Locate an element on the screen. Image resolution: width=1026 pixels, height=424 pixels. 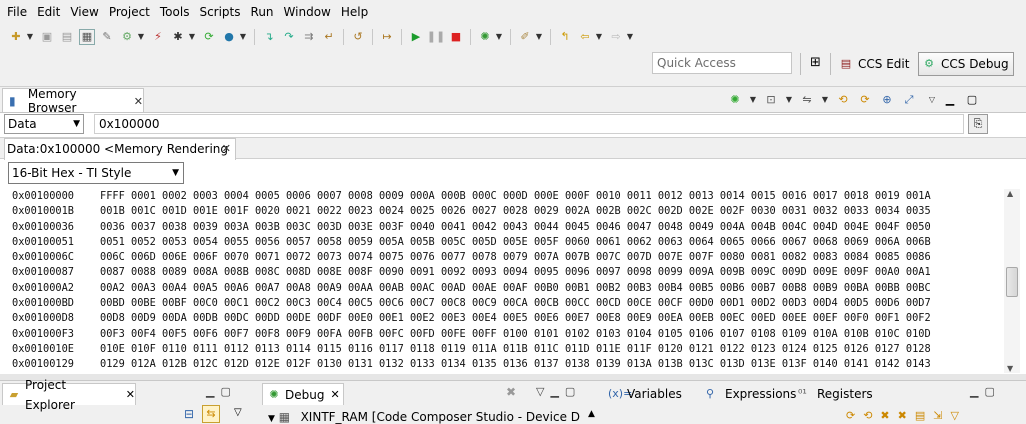
debug-launch-dropdown-icon: ▼ is located at coordinates (141, 37).